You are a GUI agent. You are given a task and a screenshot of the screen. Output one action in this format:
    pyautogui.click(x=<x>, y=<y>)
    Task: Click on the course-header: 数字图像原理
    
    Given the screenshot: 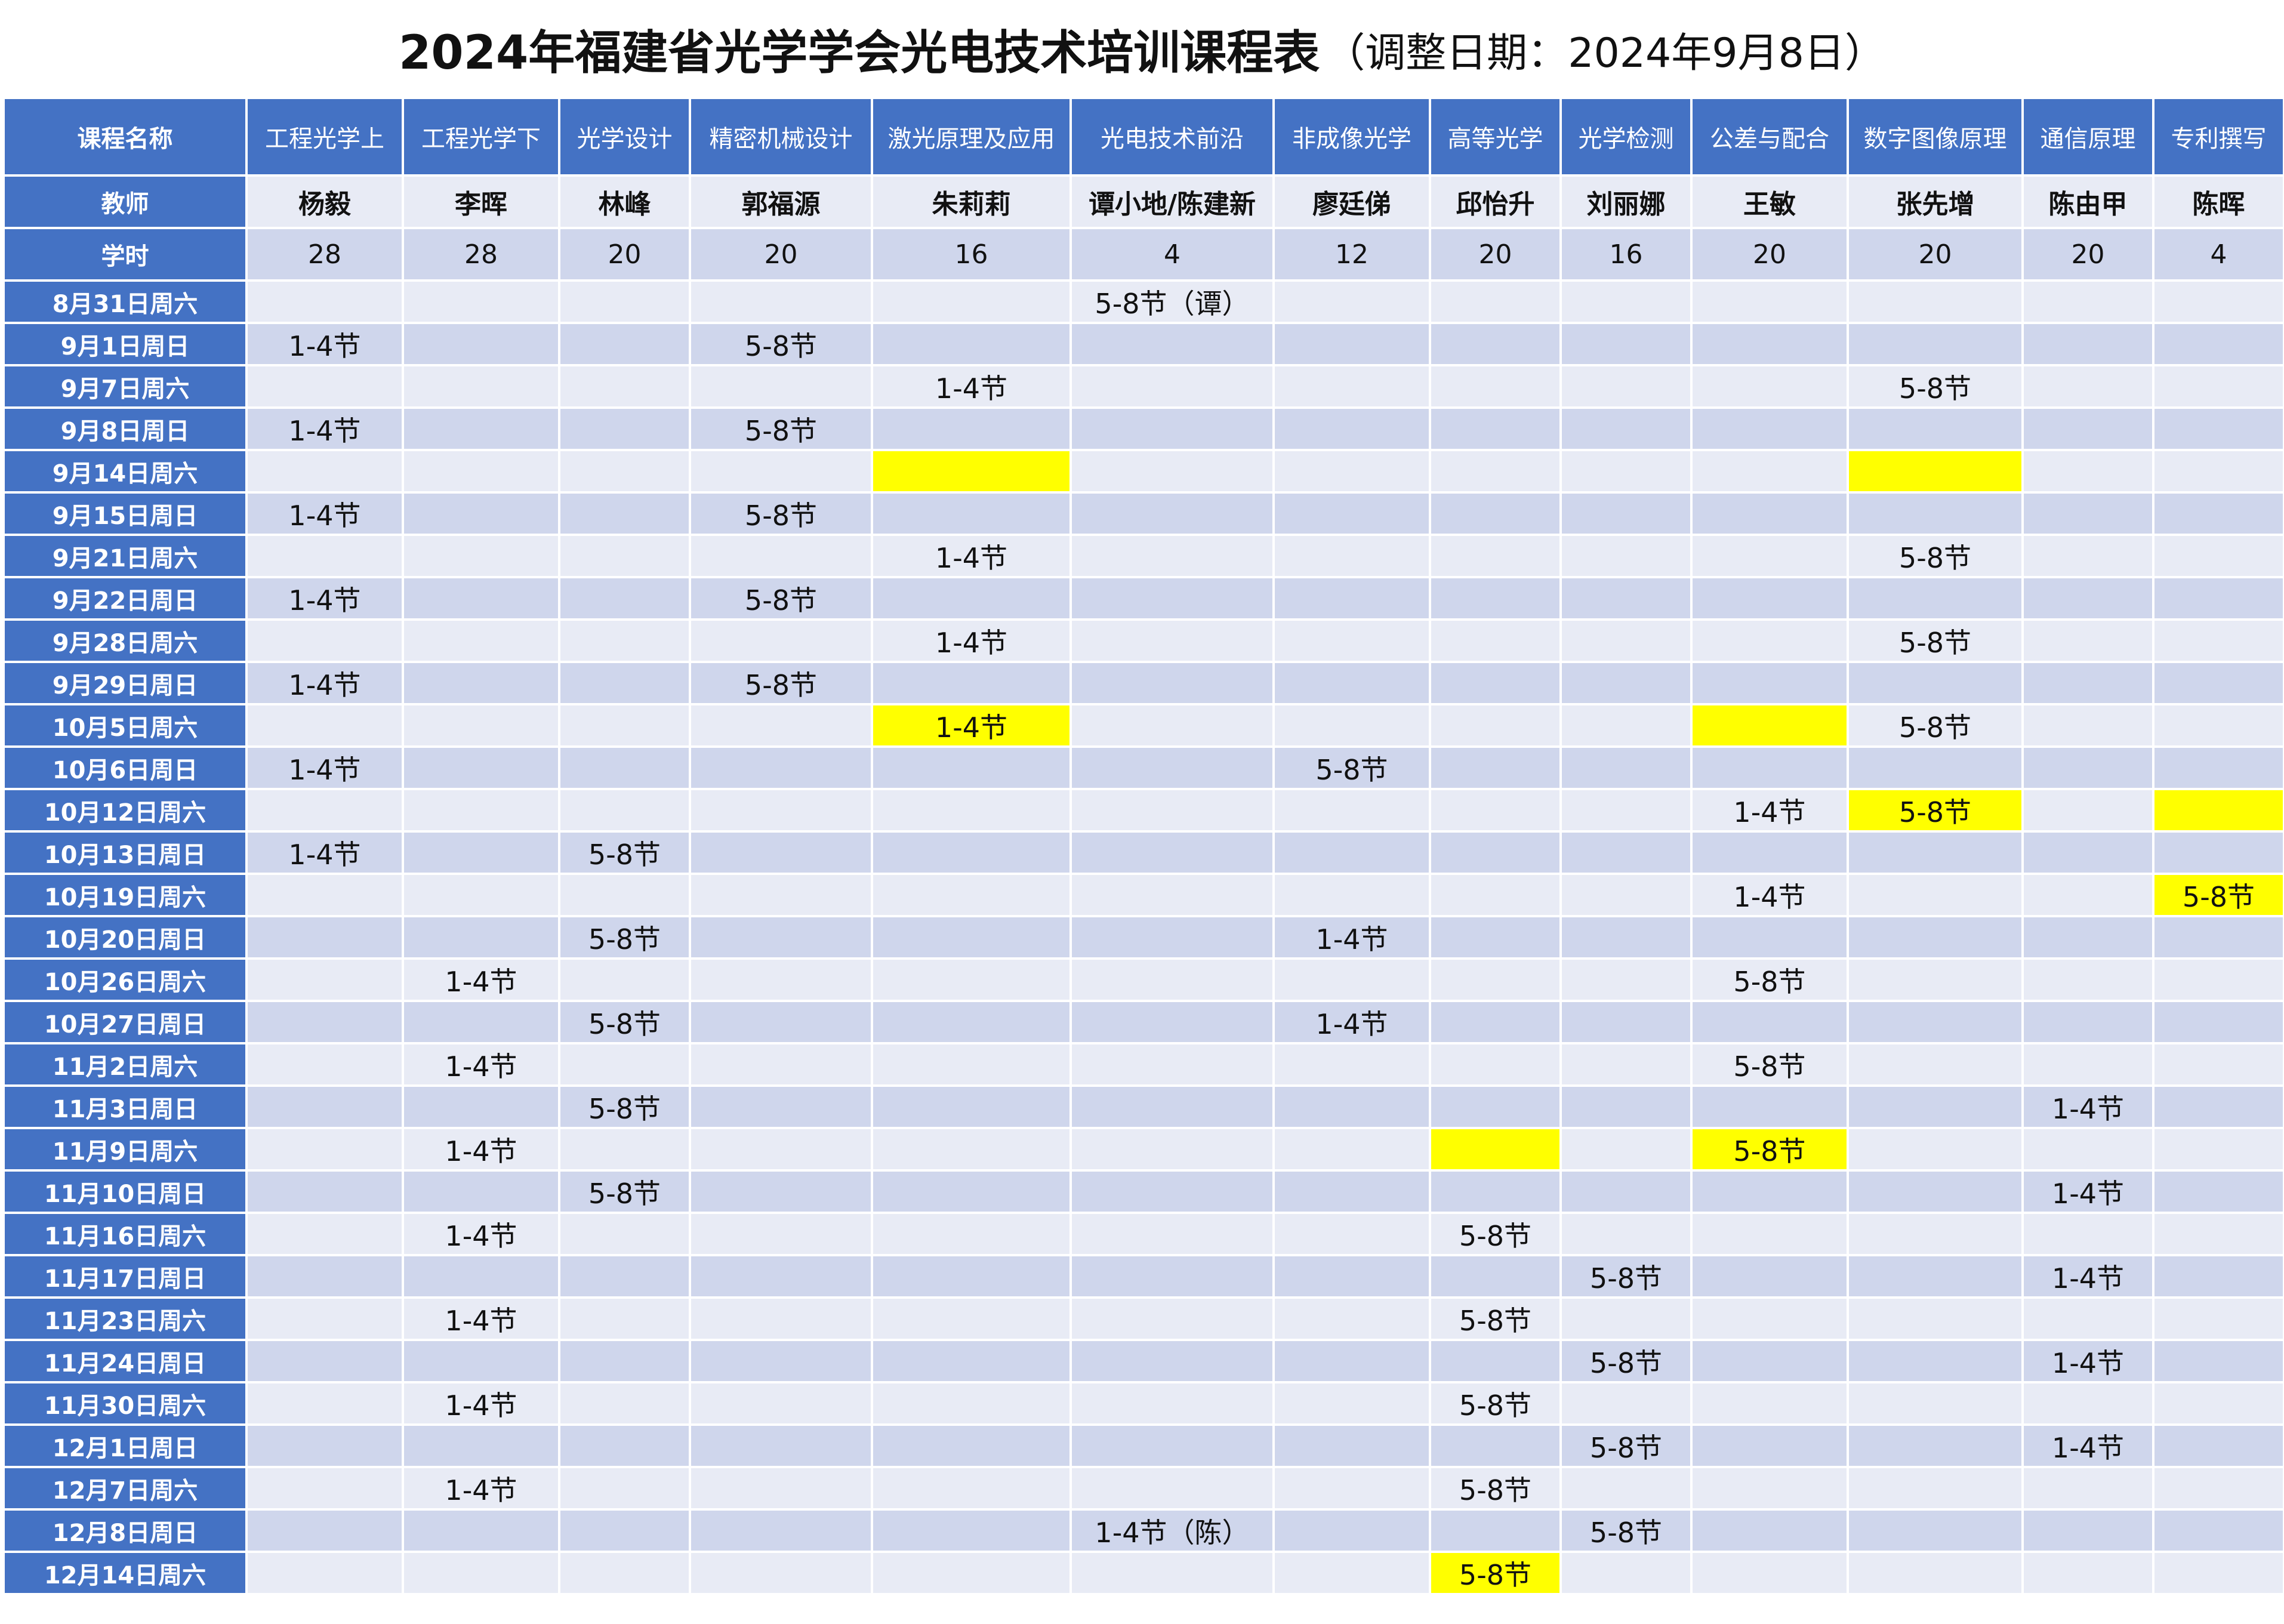 What is the action you would take?
    pyautogui.click(x=1935, y=137)
    